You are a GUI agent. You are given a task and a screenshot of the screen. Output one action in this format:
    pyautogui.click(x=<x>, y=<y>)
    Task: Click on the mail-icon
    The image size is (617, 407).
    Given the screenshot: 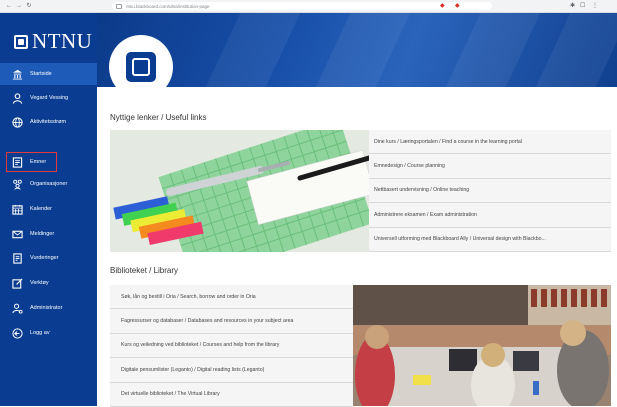 What is the action you would take?
    pyautogui.click(x=17, y=234)
    